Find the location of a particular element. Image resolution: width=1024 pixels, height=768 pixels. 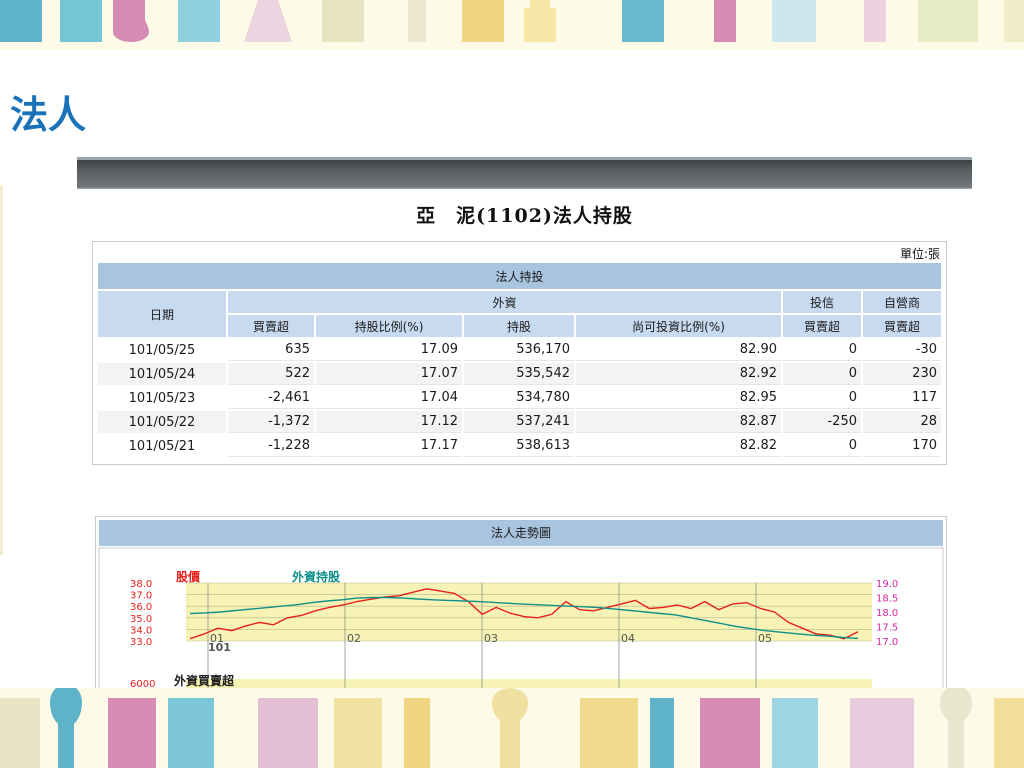

row-dealer-netbuy: 117 is located at coordinates (902, 398).